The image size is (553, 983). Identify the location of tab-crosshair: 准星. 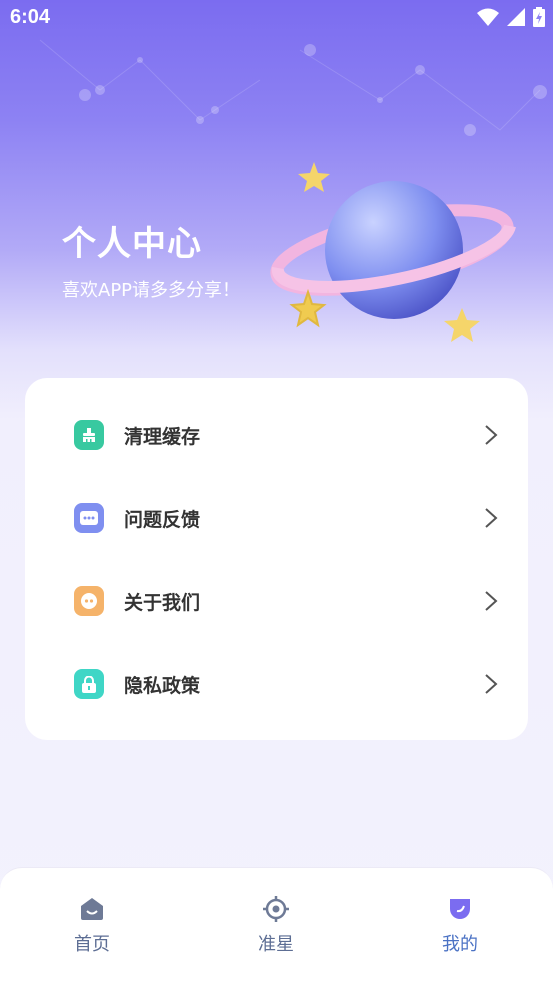
(276, 925).